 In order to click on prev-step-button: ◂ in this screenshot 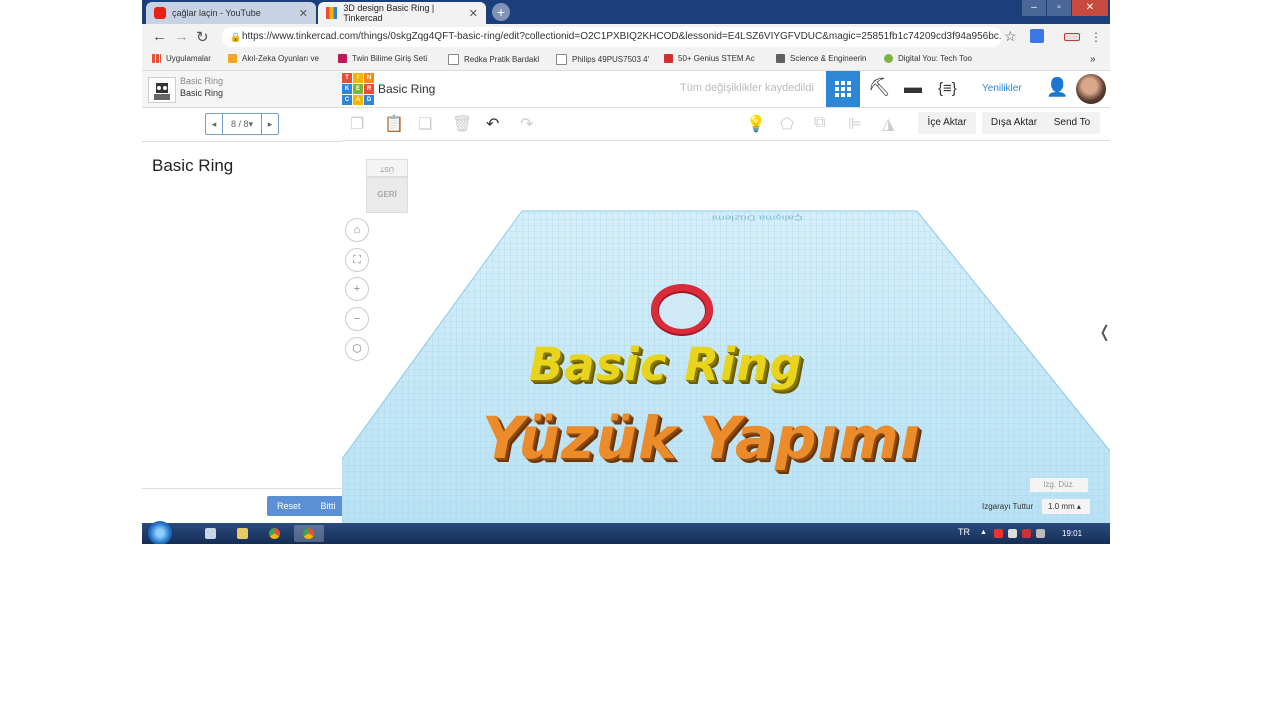, I will do `click(214, 124)`.